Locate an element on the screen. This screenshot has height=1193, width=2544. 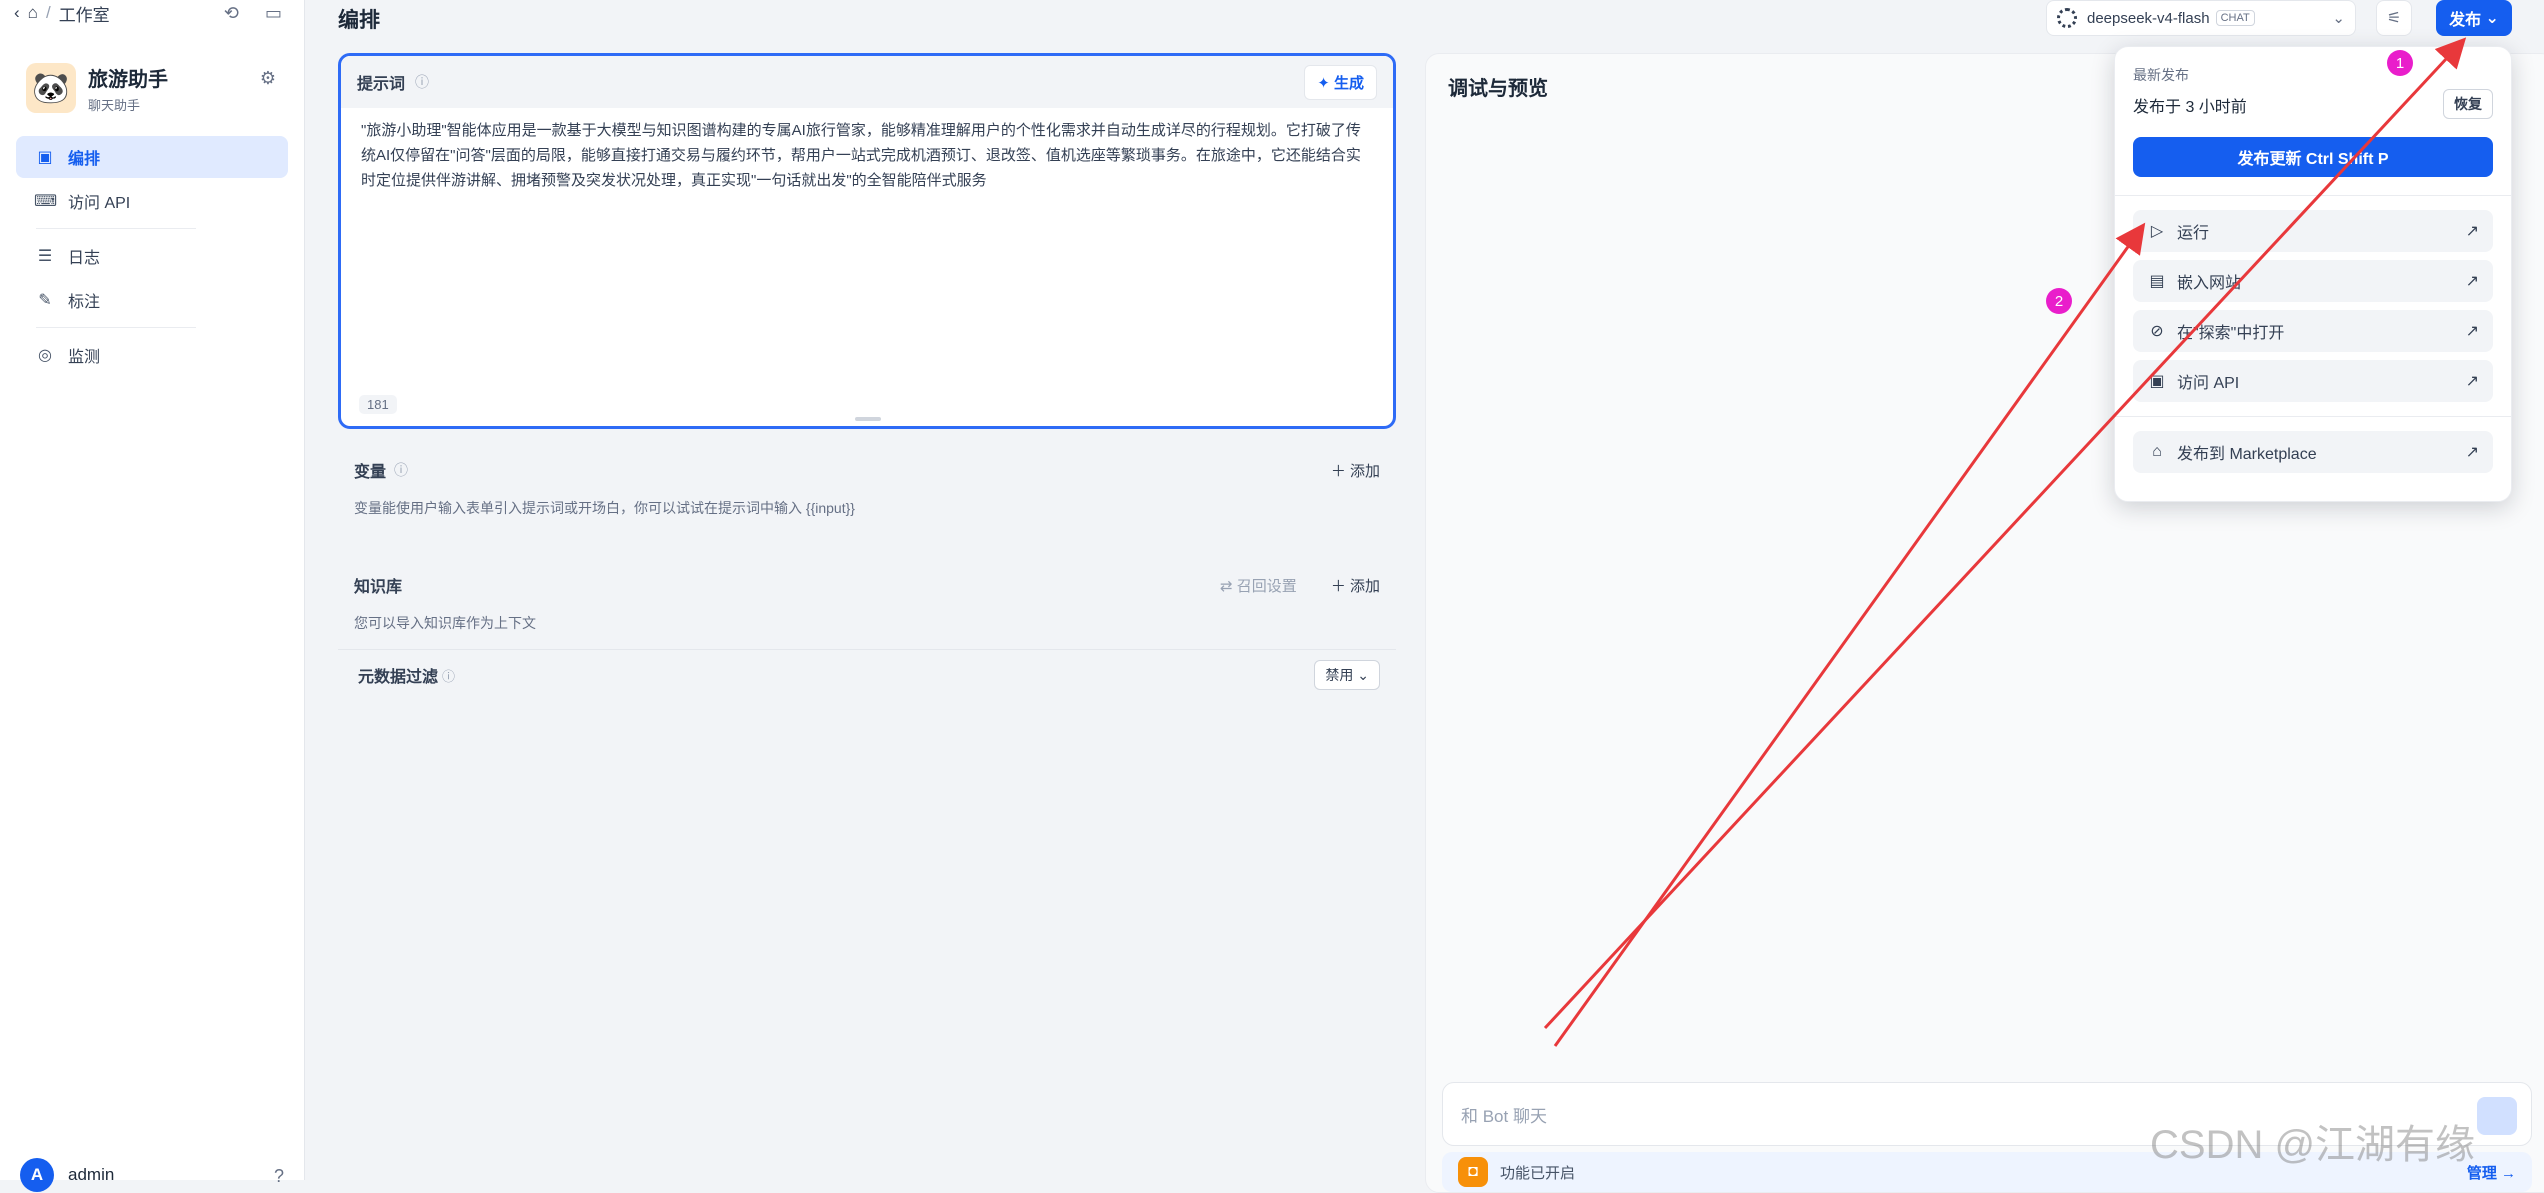
user-name: admin is located at coordinates (91, 1174).